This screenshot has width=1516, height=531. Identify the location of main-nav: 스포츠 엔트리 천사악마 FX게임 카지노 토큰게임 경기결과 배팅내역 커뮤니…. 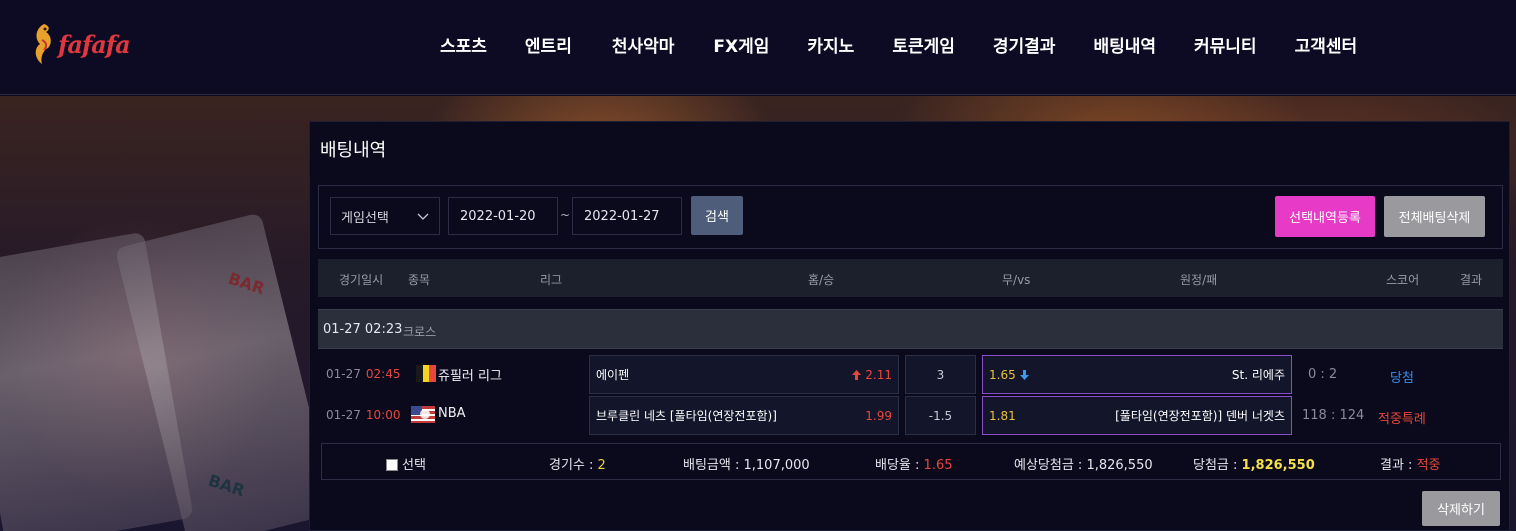
(898, 44).